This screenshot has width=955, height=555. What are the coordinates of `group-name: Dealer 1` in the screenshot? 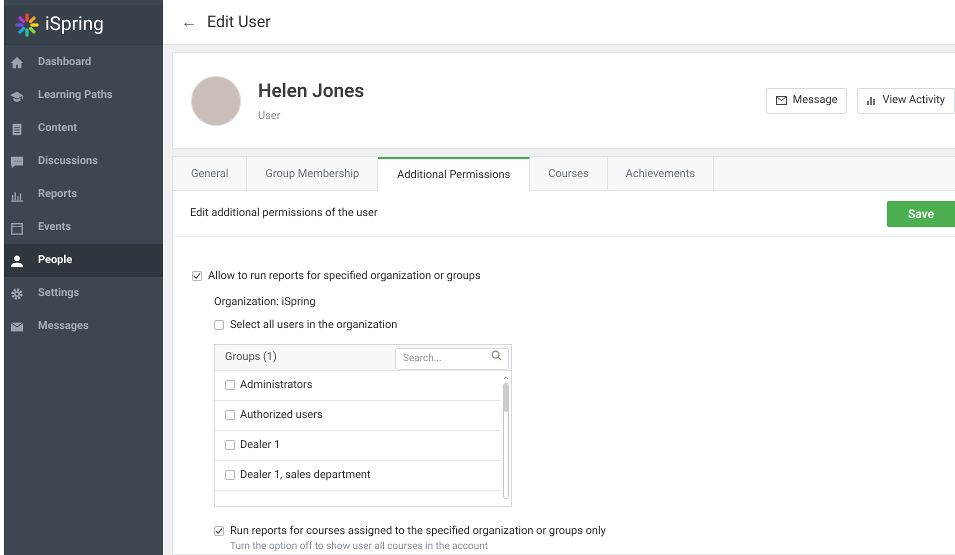 It's located at (260, 444).